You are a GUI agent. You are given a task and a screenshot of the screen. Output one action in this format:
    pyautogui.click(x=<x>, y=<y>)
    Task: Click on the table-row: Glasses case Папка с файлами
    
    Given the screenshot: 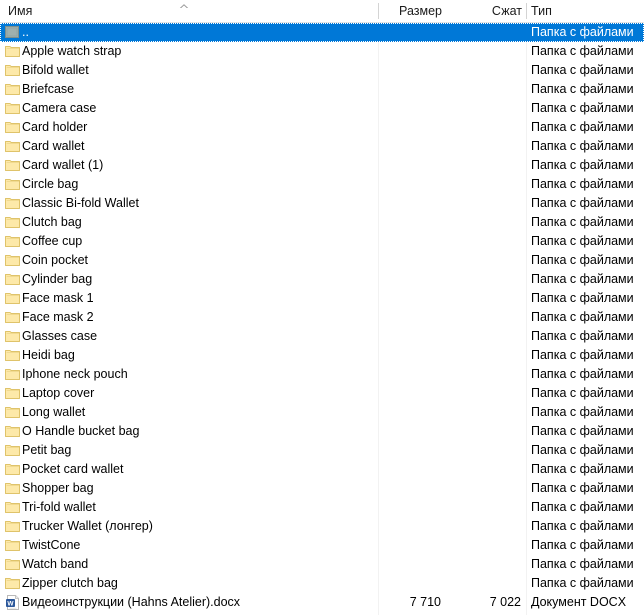 What is the action you would take?
    pyautogui.click(x=322, y=336)
    